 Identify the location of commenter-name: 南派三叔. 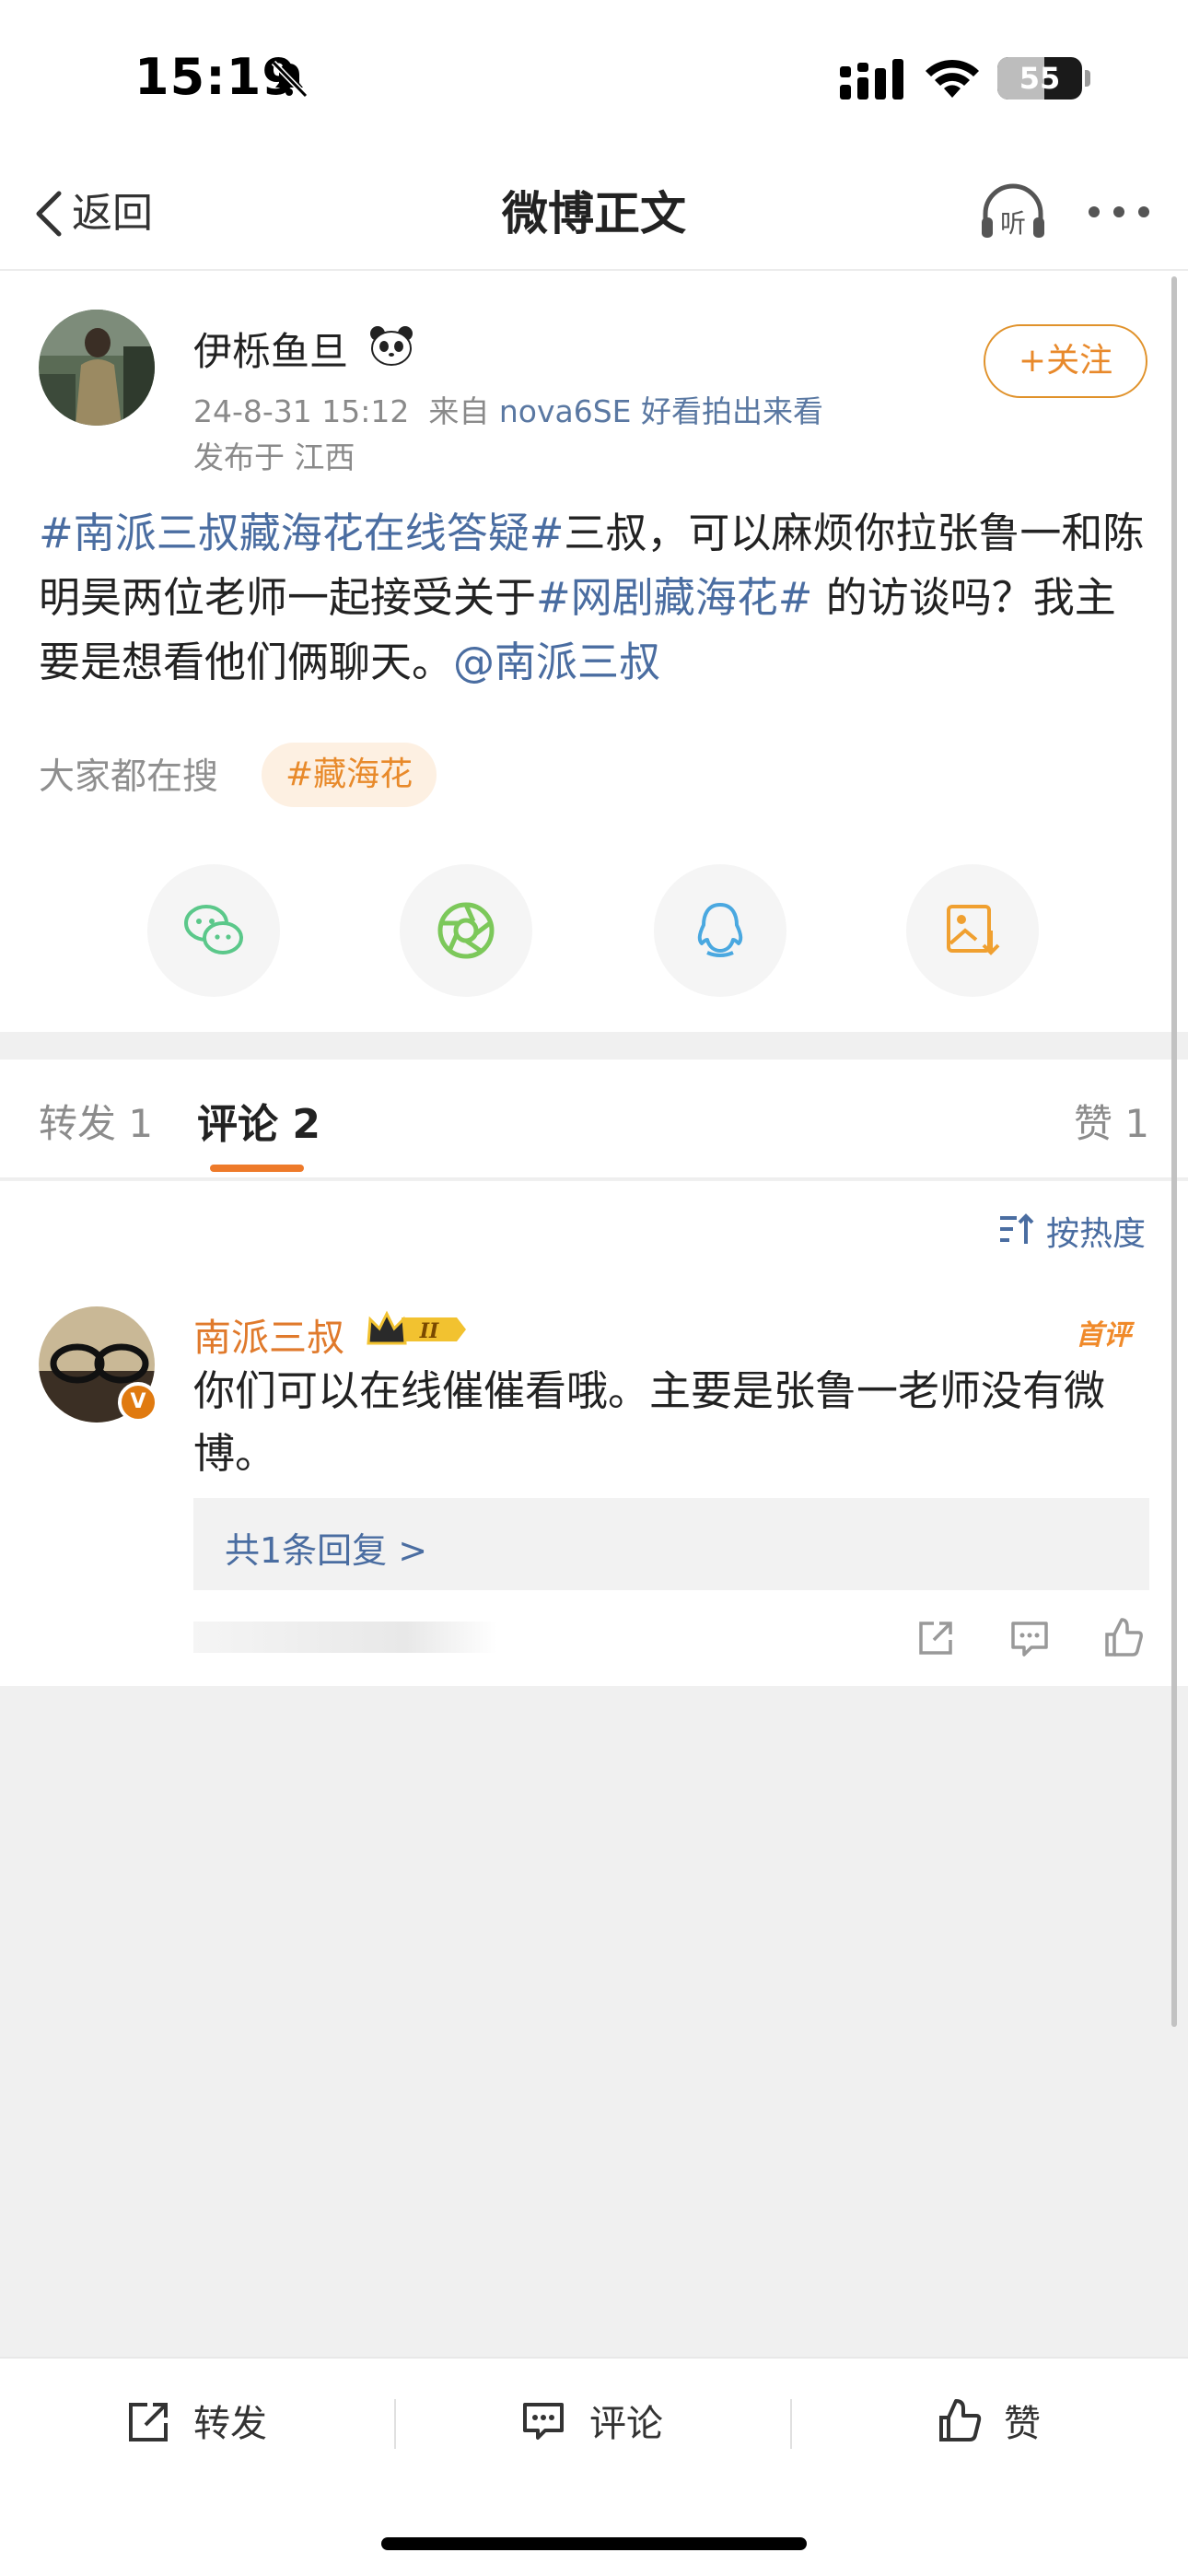
(268, 1334).